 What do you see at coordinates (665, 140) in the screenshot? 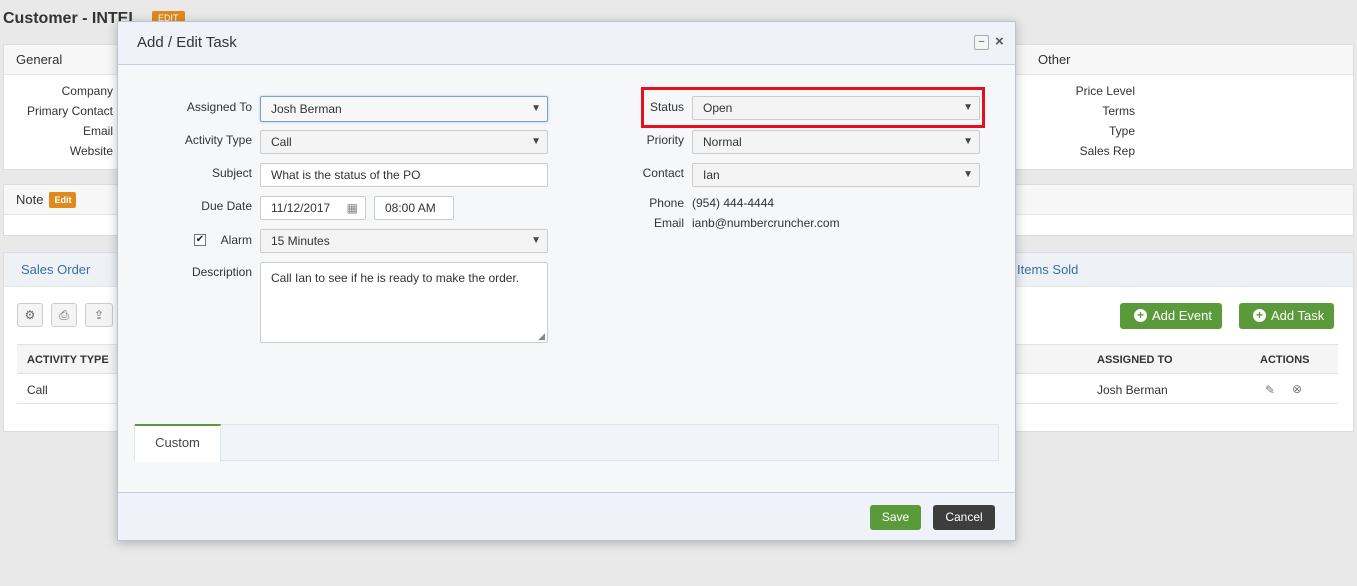
I see `priority-label: Priority` at bounding box center [665, 140].